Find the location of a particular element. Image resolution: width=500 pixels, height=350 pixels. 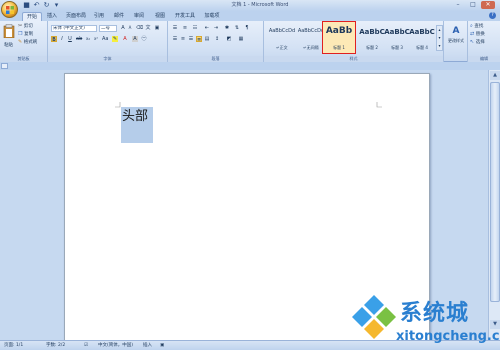

minimize-button: – is located at coordinates (458, 5).